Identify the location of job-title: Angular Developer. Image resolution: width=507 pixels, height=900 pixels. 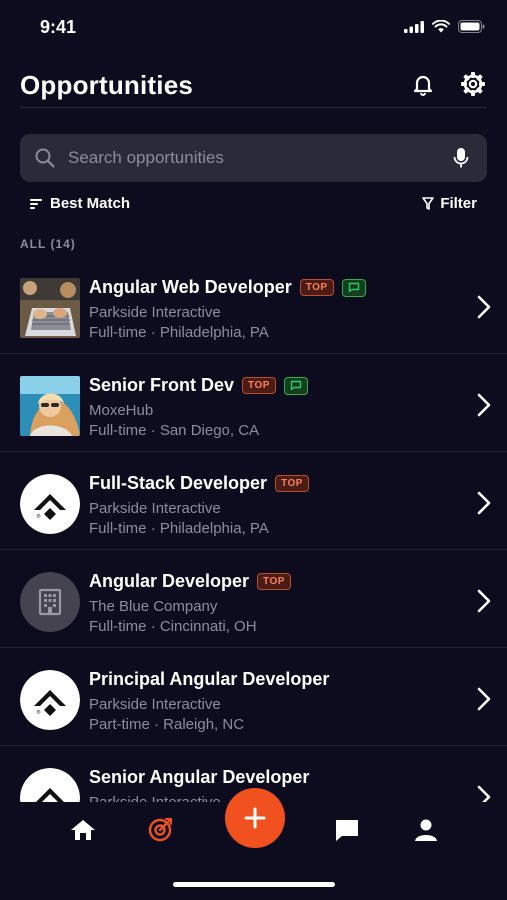
(169, 581).